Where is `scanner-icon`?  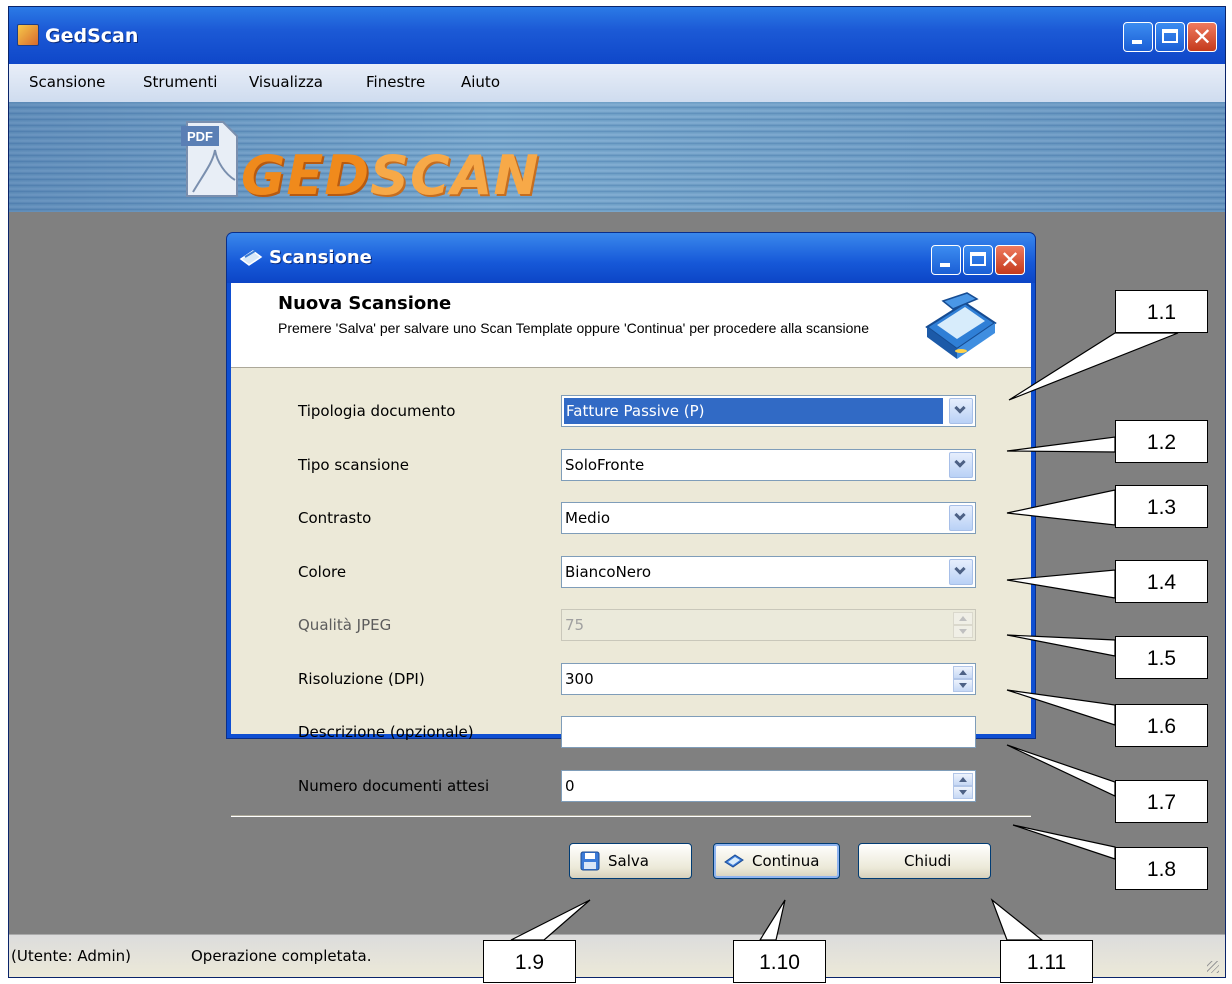 scanner-icon is located at coordinates (961, 325).